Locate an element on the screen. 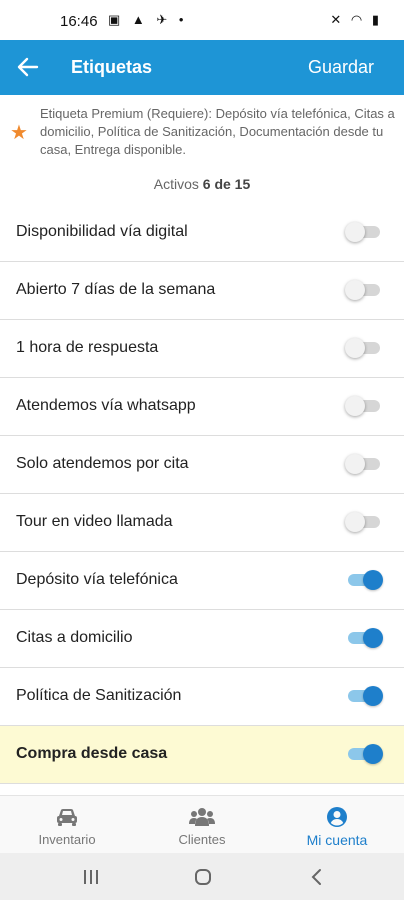  tag-row: Tour en video llamada is located at coordinates (202, 523).